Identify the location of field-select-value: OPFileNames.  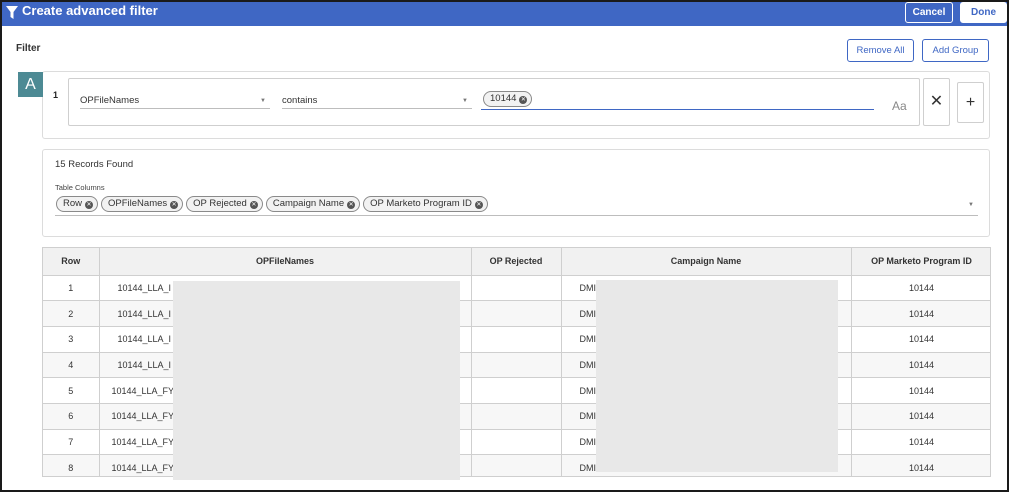
(110, 100).